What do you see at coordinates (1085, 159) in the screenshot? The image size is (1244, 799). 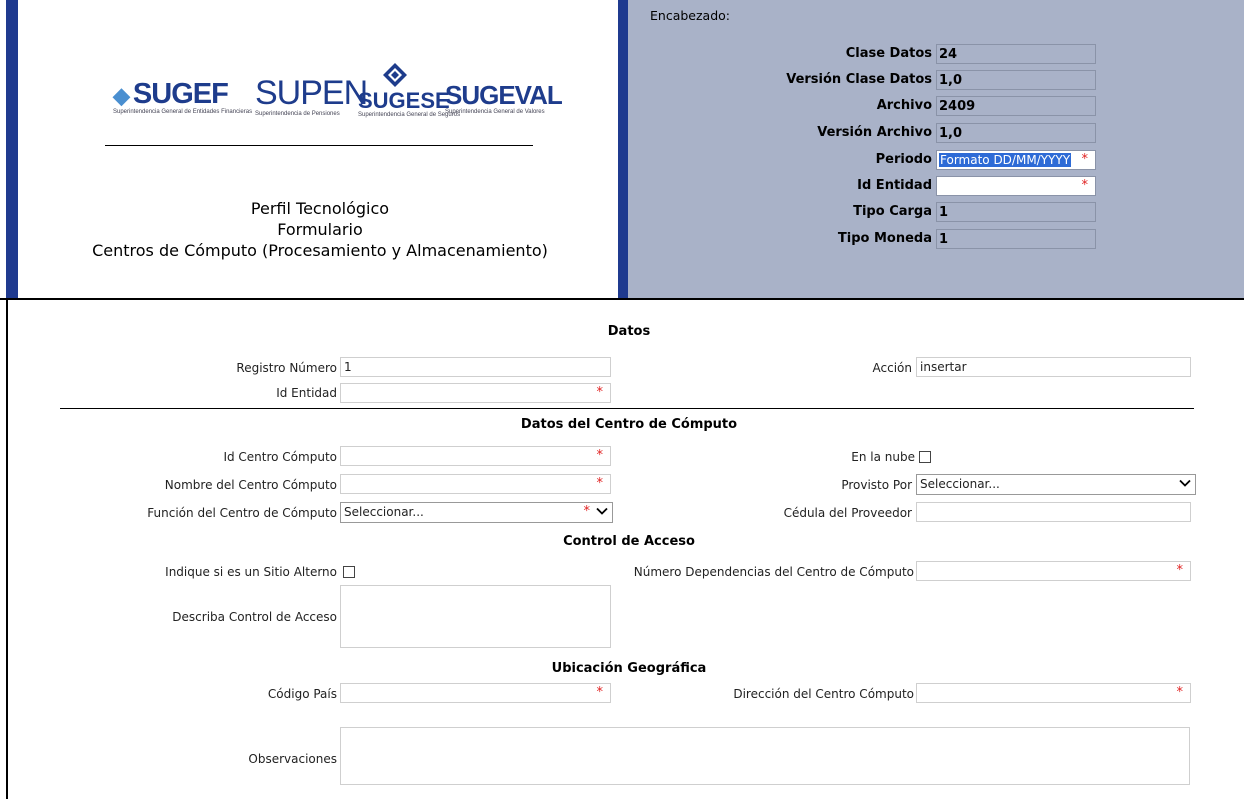 I see `periodo-required-mark: *` at bounding box center [1085, 159].